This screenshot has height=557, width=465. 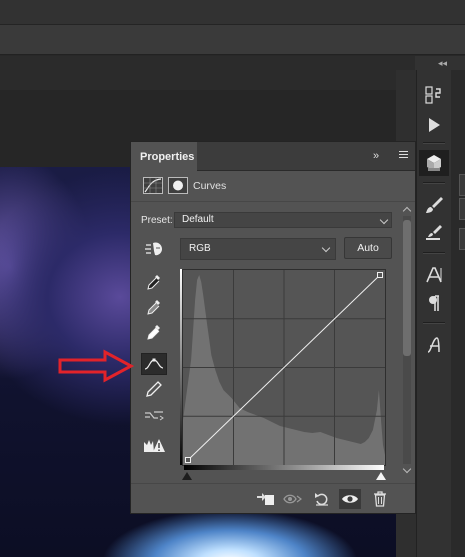 I want to click on preset-dropdown: Default, so click(x=283, y=220).